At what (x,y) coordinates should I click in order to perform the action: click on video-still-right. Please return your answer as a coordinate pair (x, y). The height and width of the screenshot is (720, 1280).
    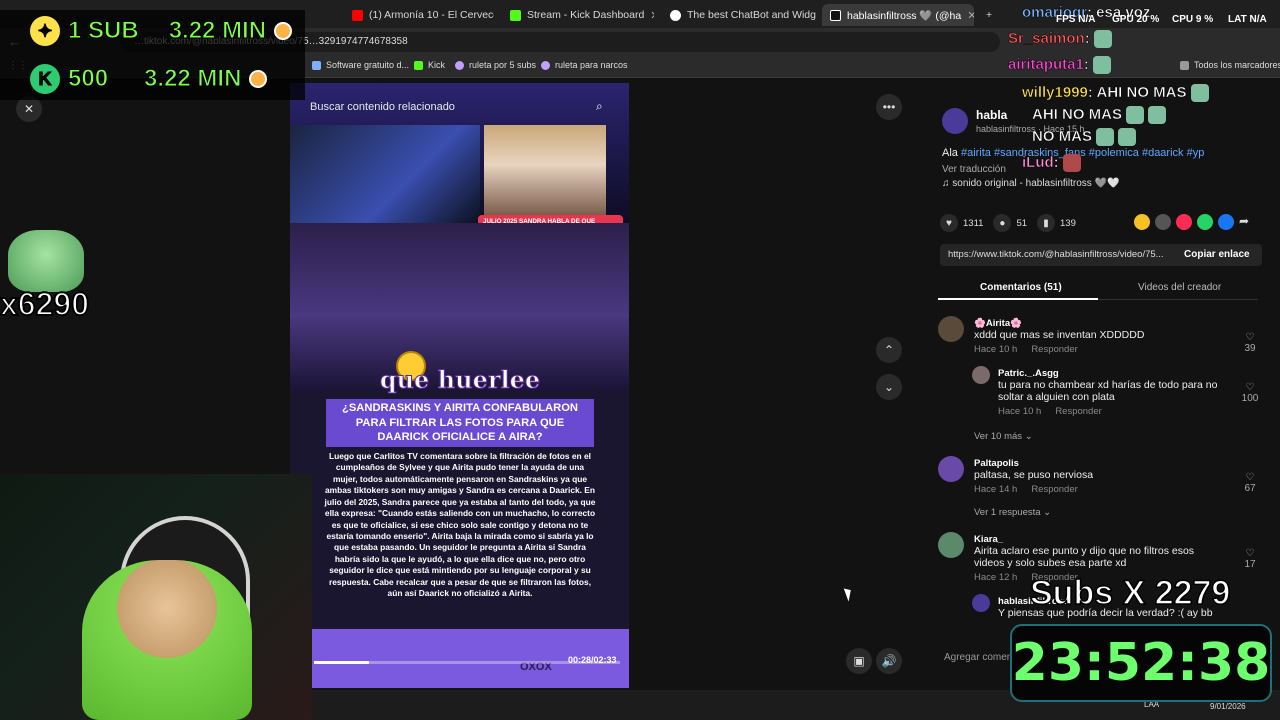
    Looking at the image, I should click on (545, 174).